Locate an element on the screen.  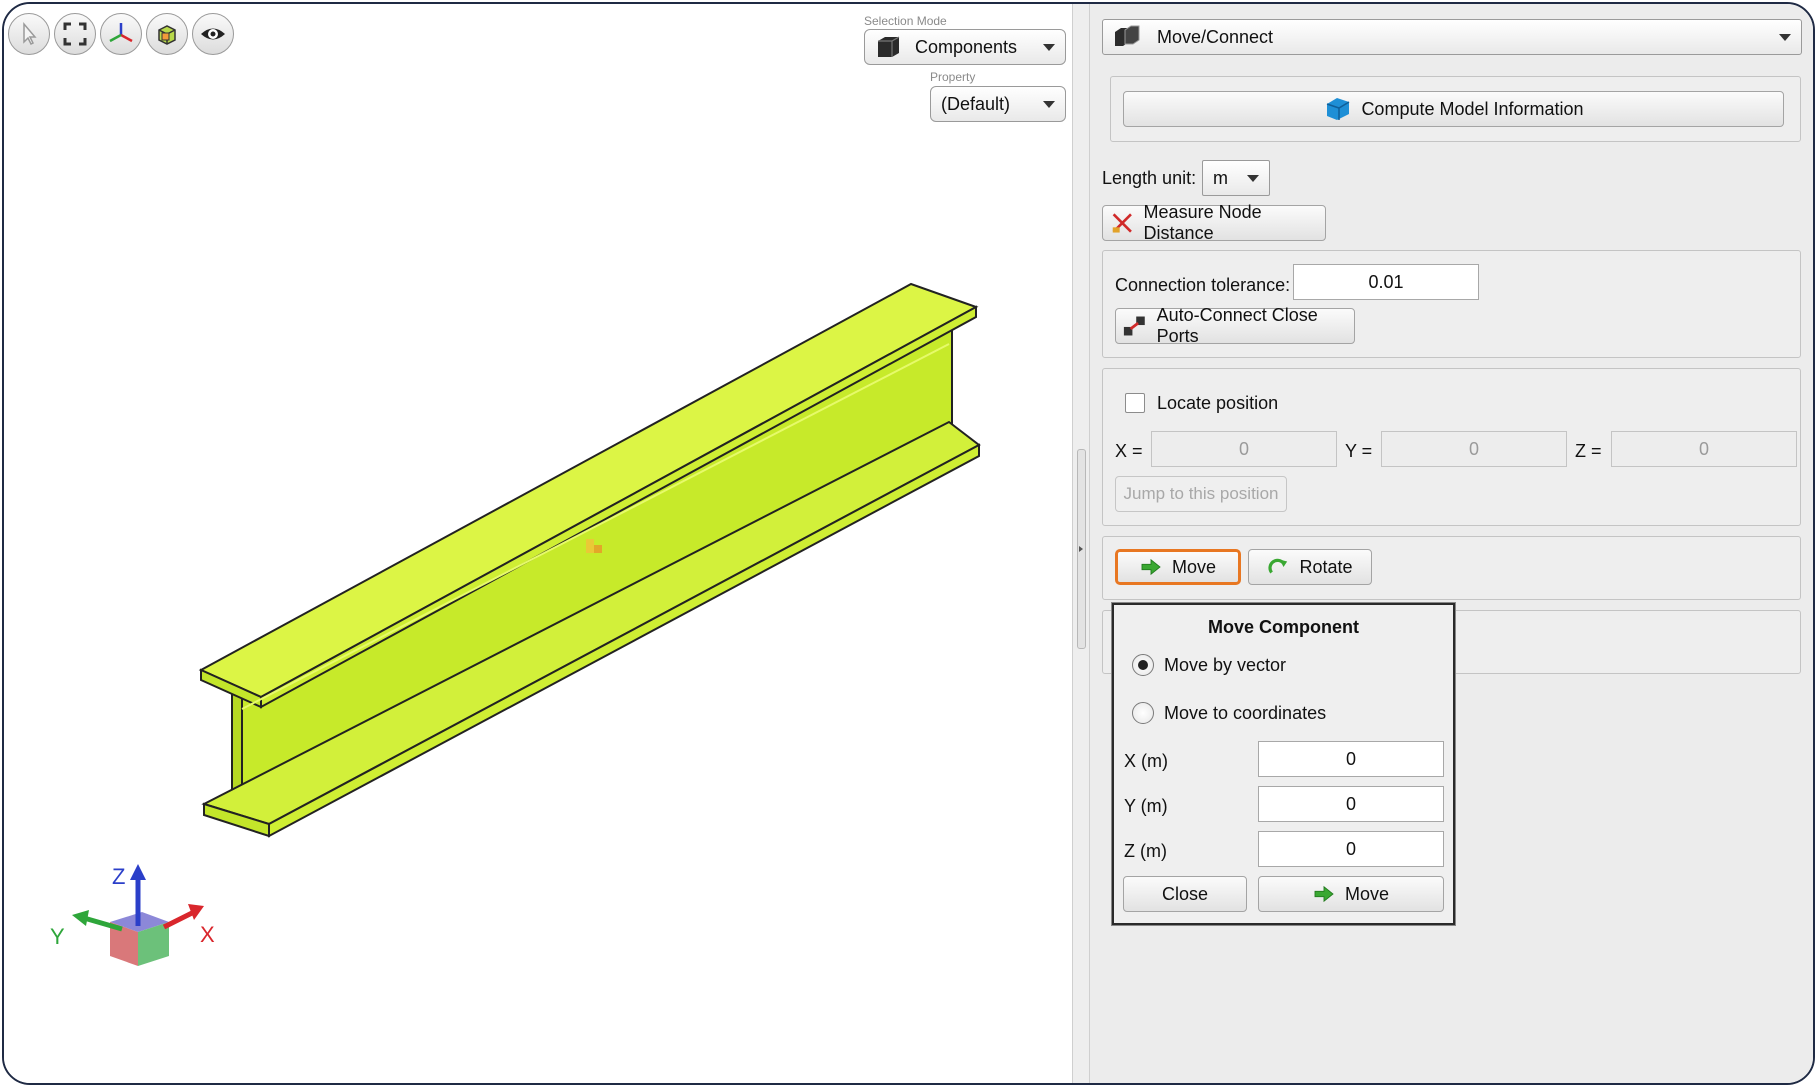
vector-x-label: X (m) is located at coordinates (1146, 761).